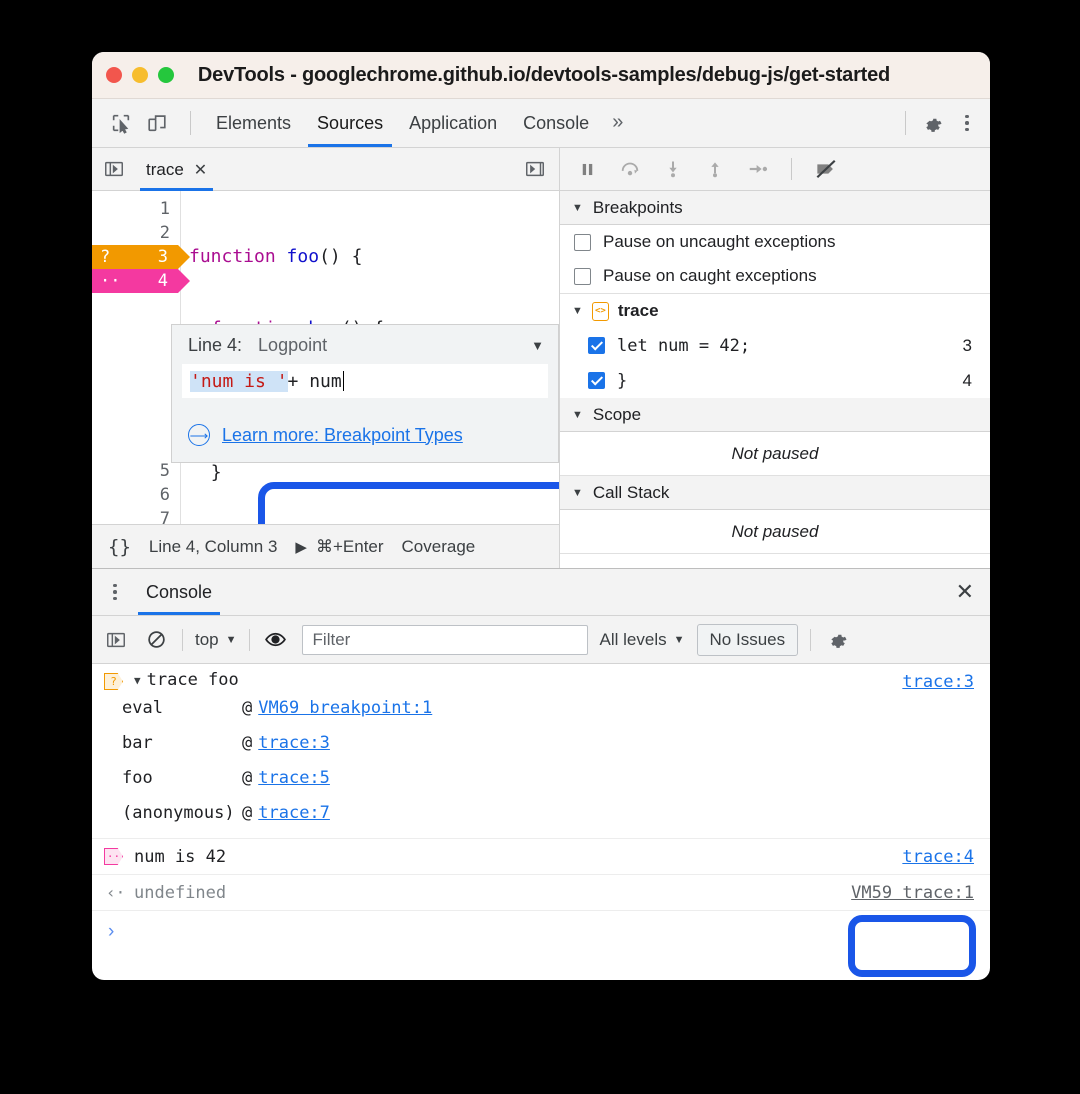  I want to click on scope-status: Not paused, so click(775, 454).